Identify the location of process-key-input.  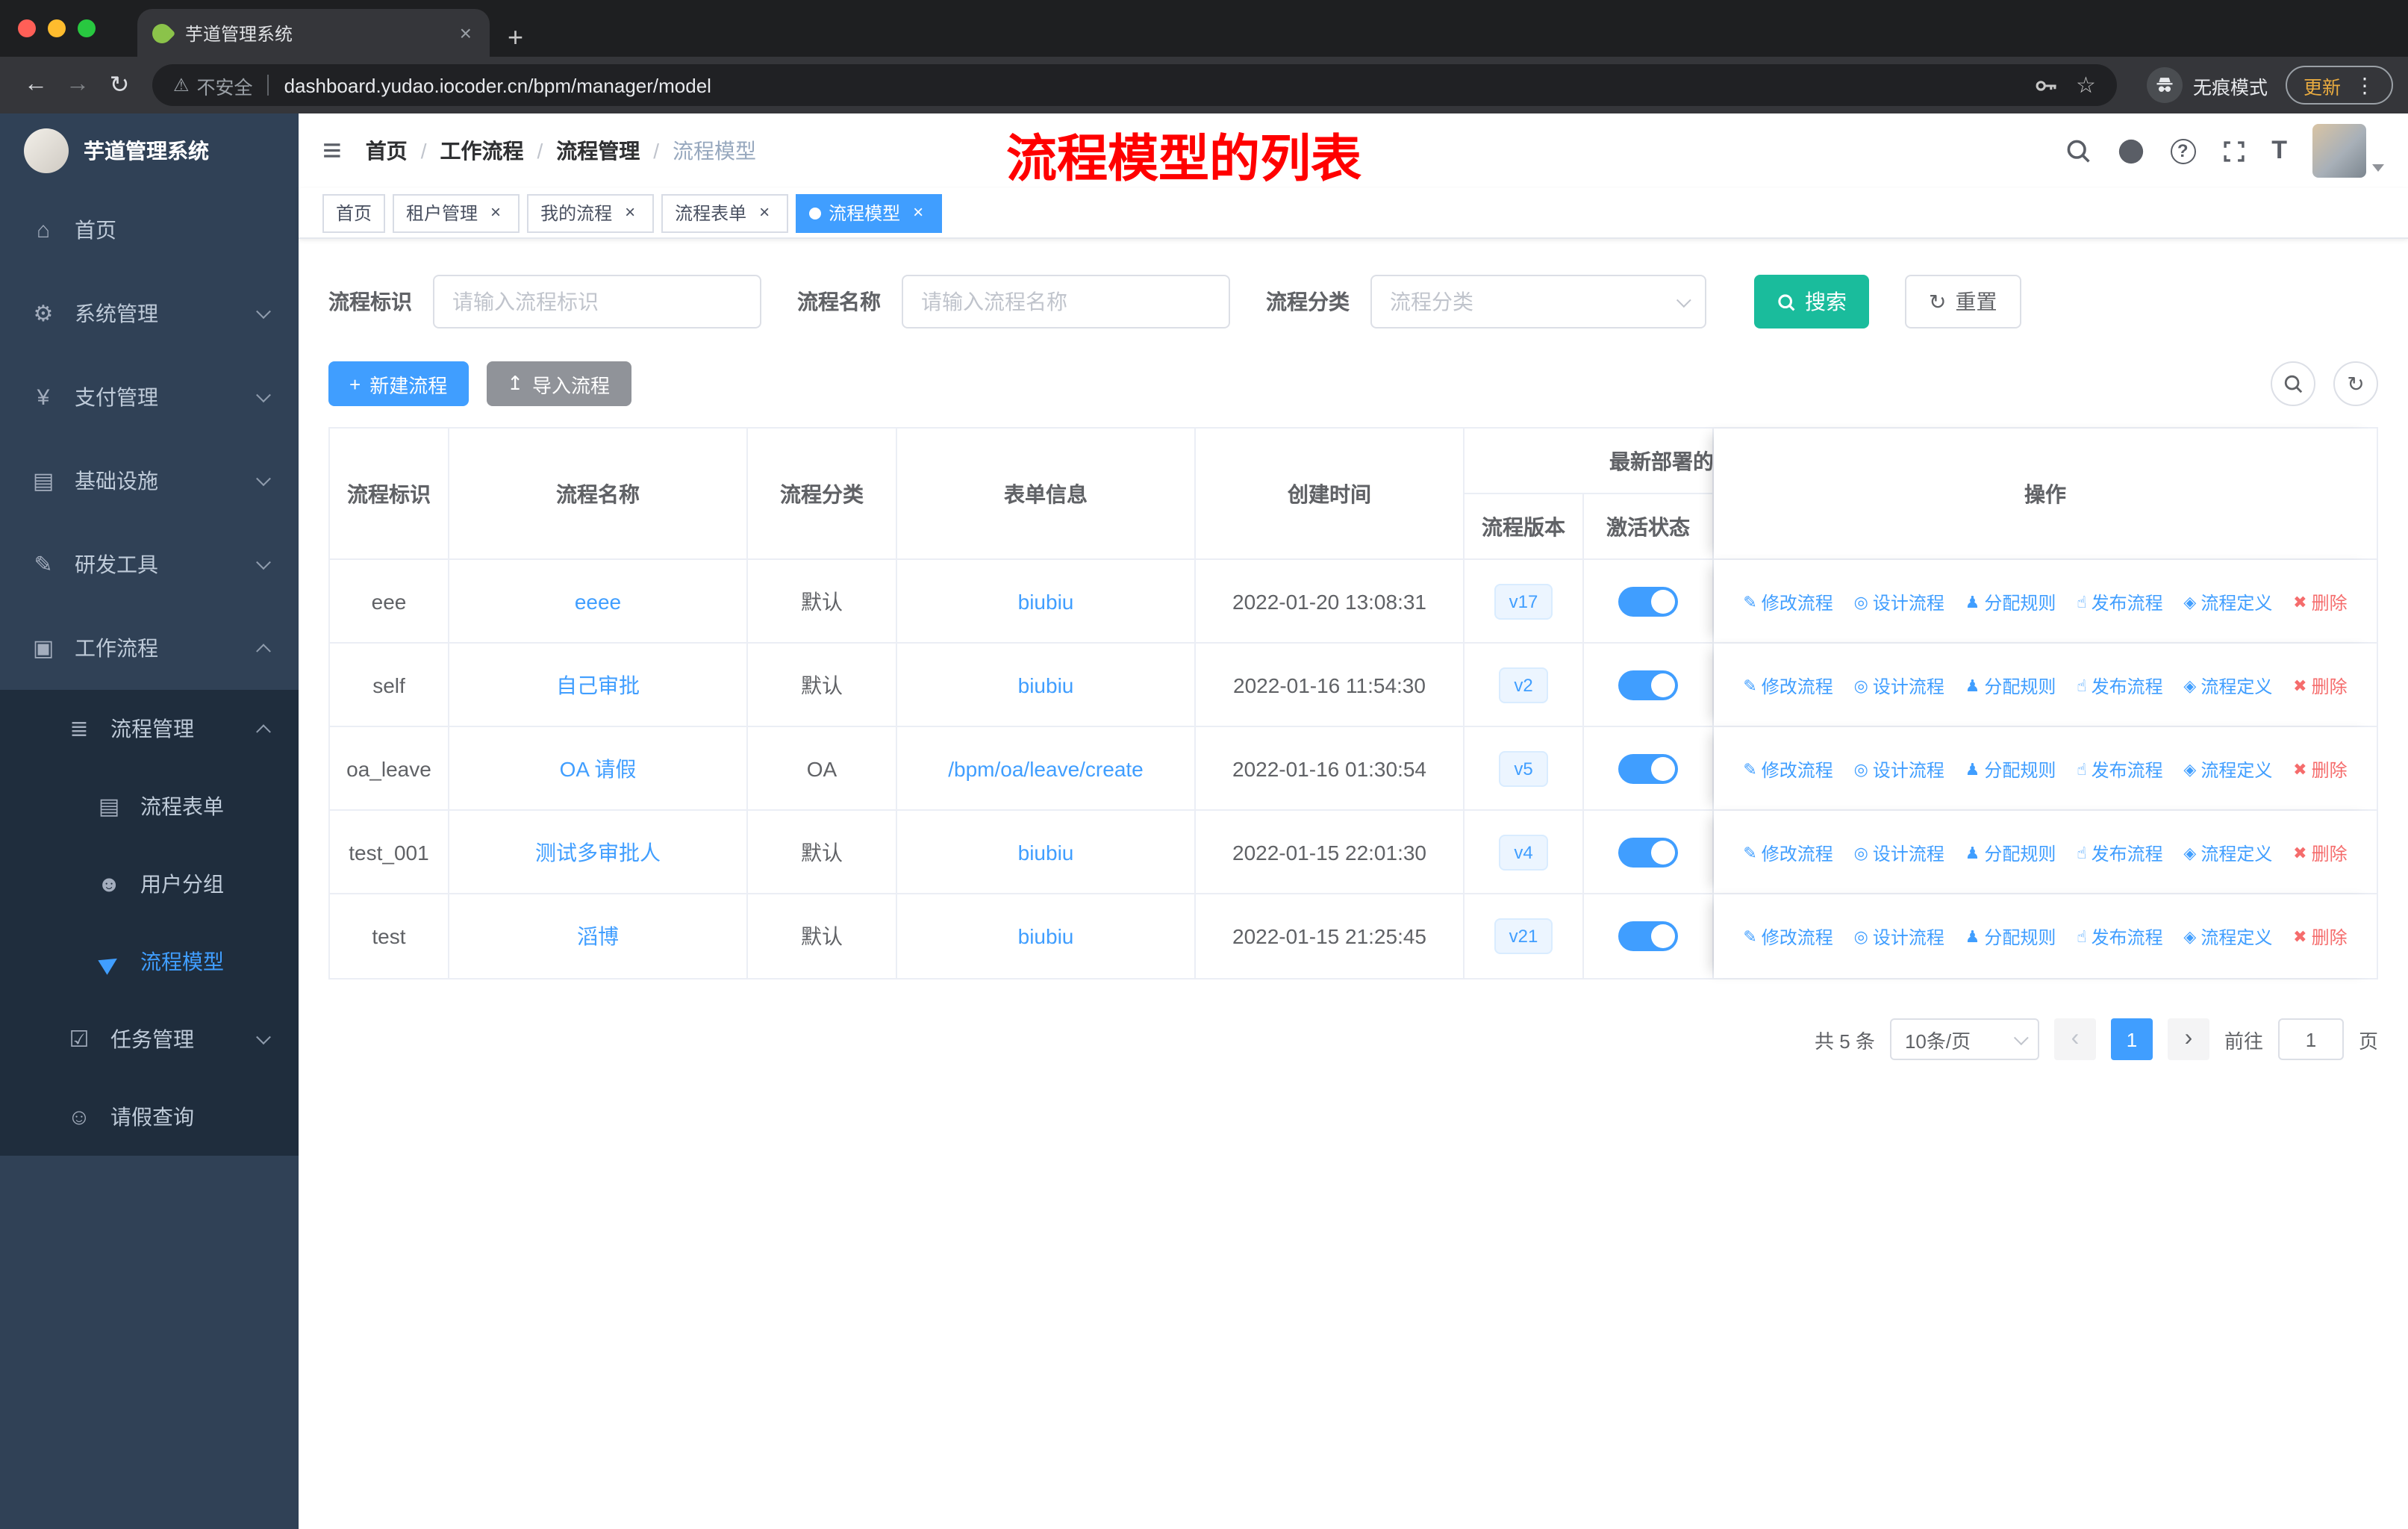
(597, 301).